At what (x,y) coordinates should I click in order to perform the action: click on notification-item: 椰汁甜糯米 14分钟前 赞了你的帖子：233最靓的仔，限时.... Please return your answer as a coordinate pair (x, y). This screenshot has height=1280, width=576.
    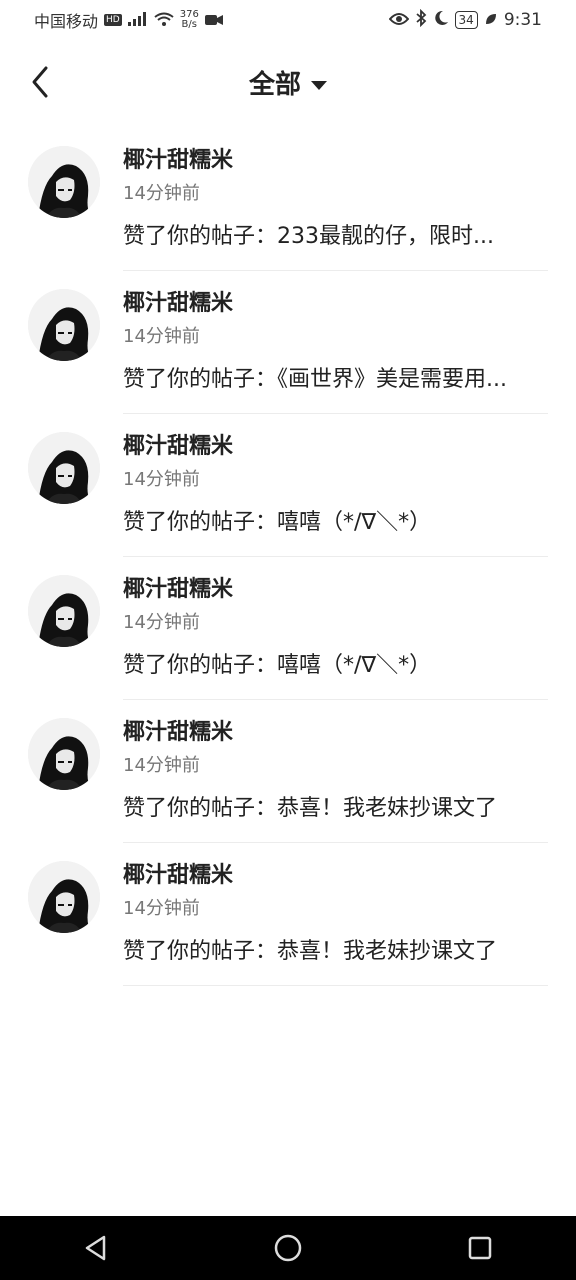
    Looking at the image, I should click on (288, 199).